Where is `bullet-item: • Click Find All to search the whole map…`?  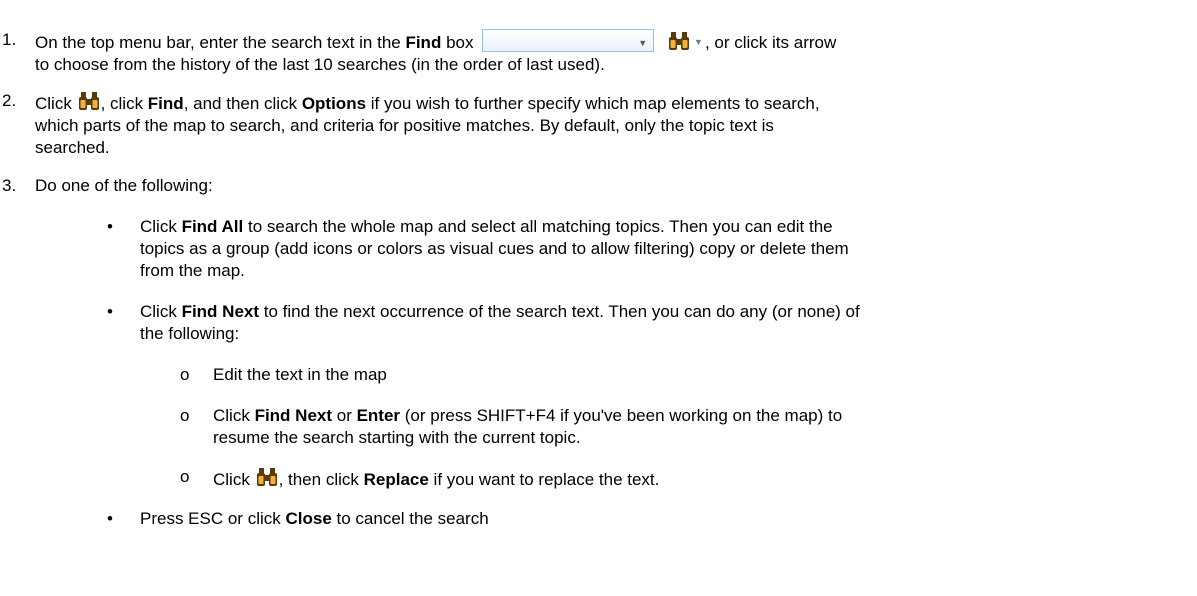 bullet-item: • Click Find All to search the whole map… is located at coordinates (478, 248).